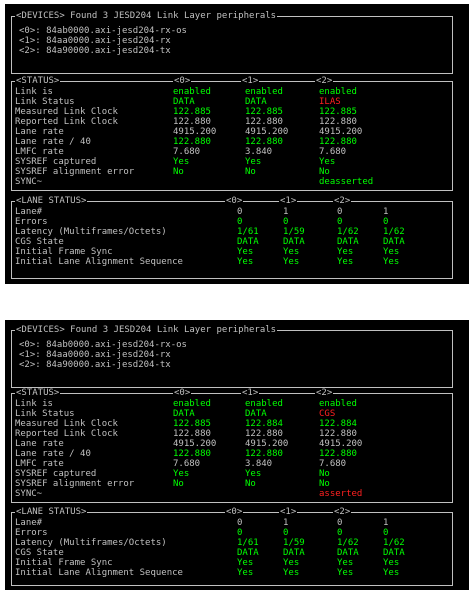 This screenshot has height=594, width=474. What do you see at coordinates (39, 444) in the screenshot?
I see `status-row-label: Lane rate` at bounding box center [39, 444].